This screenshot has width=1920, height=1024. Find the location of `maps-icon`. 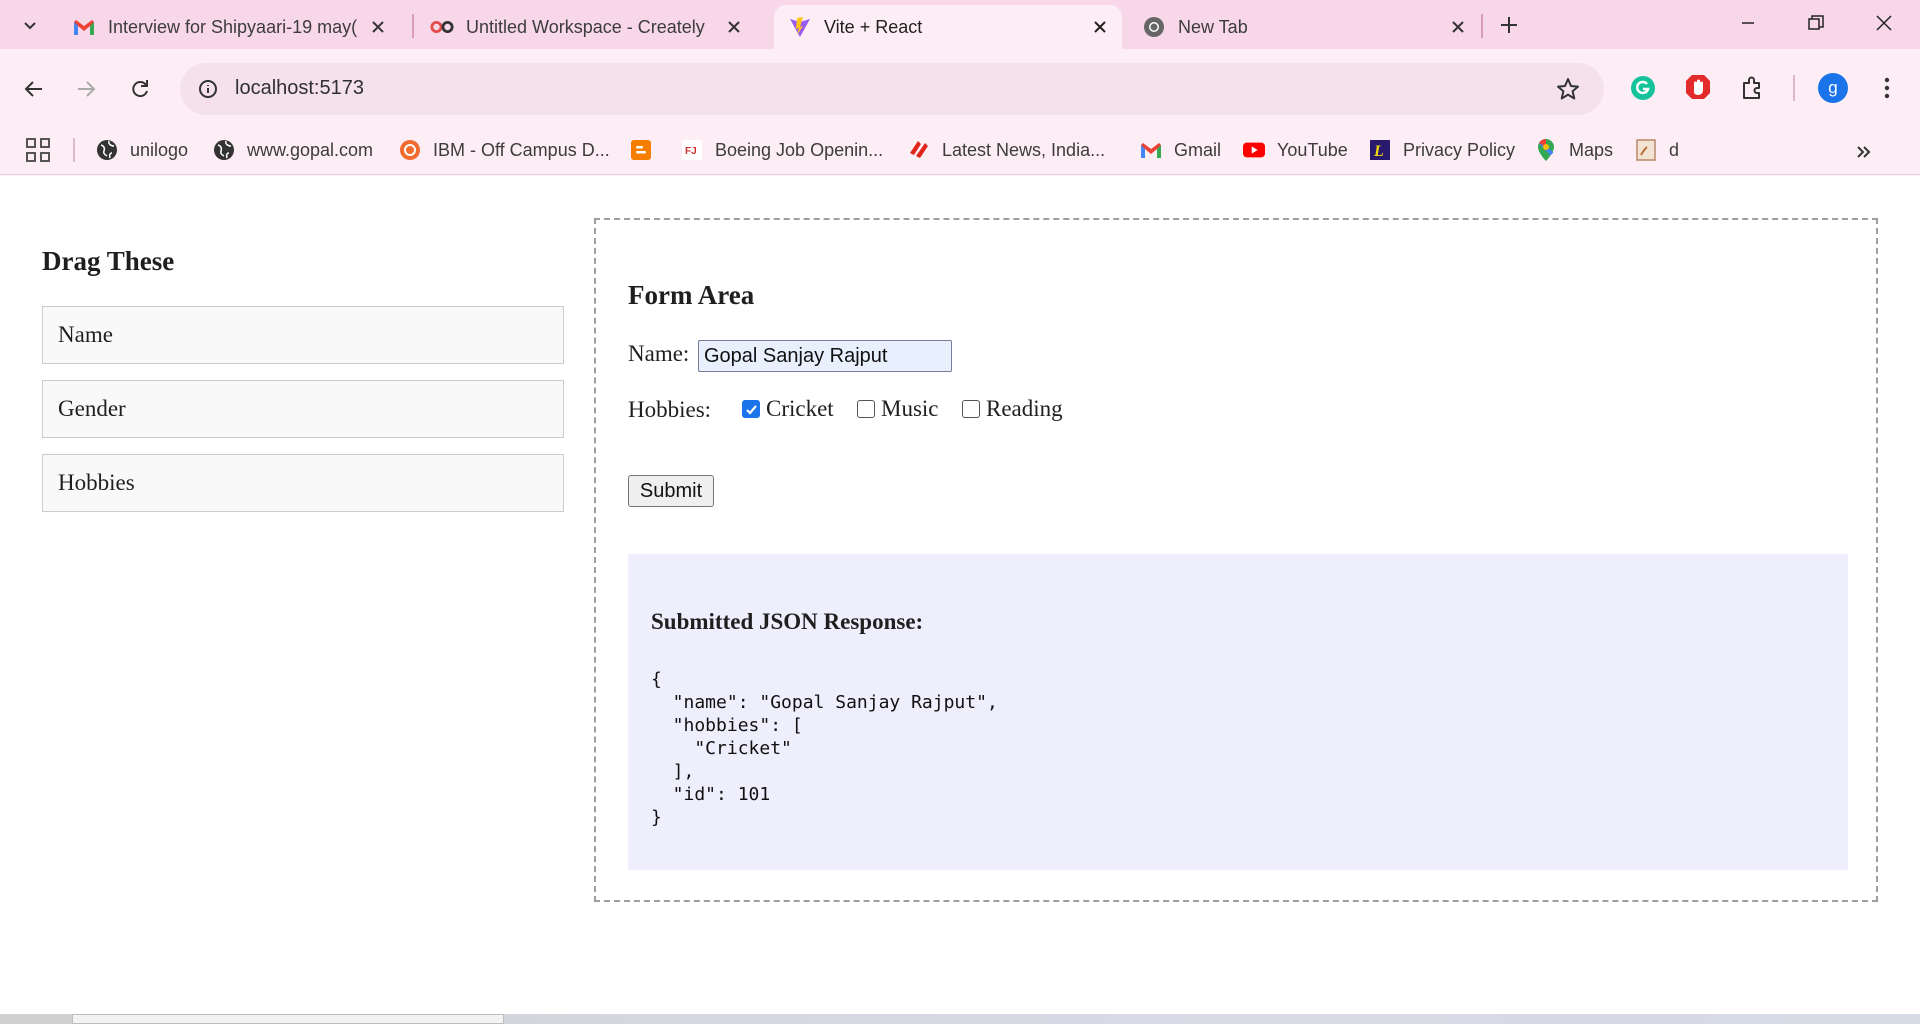

maps-icon is located at coordinates (1546, 149).